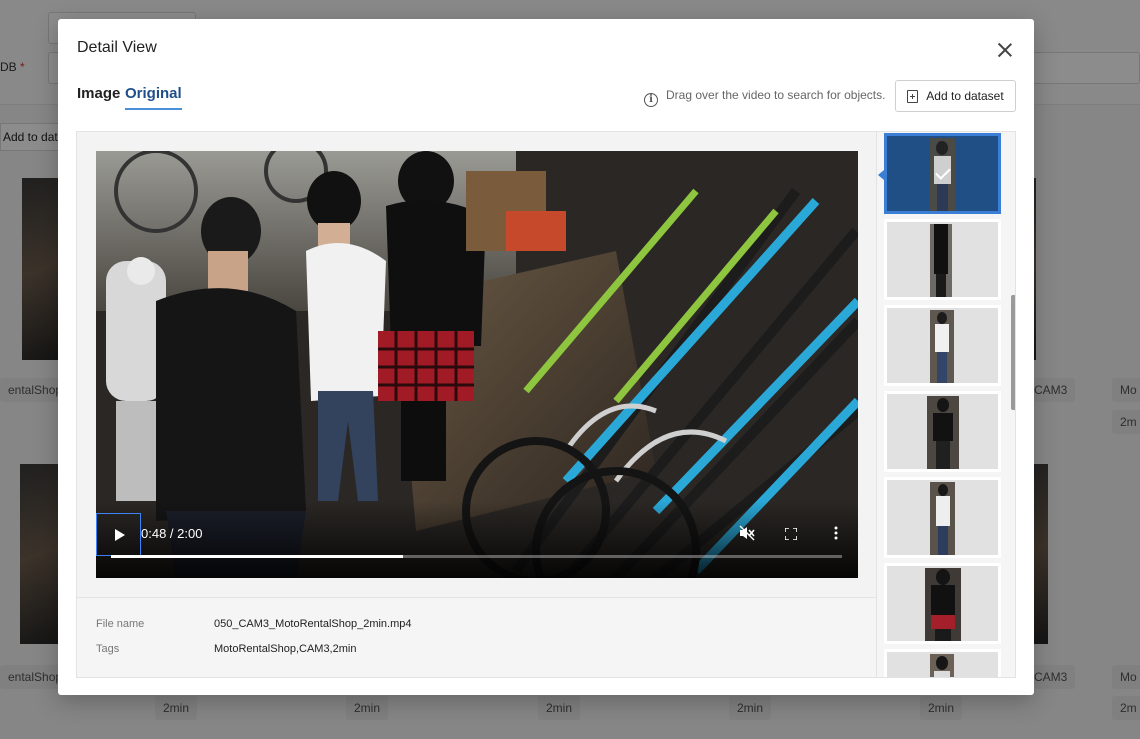 This screenshot has height=739, width=1140. What do you see at coordinates (108, 649) in the screenshot?
I see `tags-label: Tags` at bounding box center [108, 649].